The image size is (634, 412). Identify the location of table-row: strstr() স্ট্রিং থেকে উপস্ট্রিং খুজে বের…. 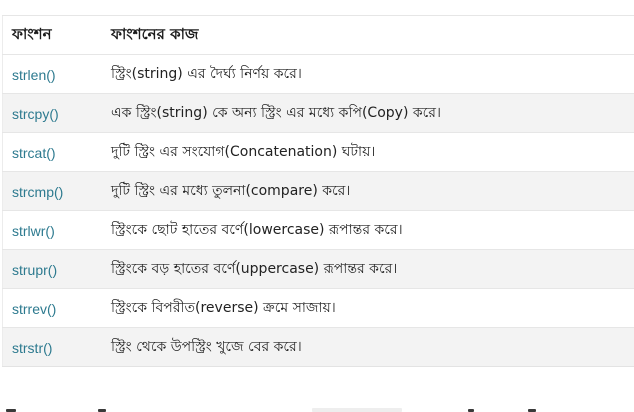
(318, 347).